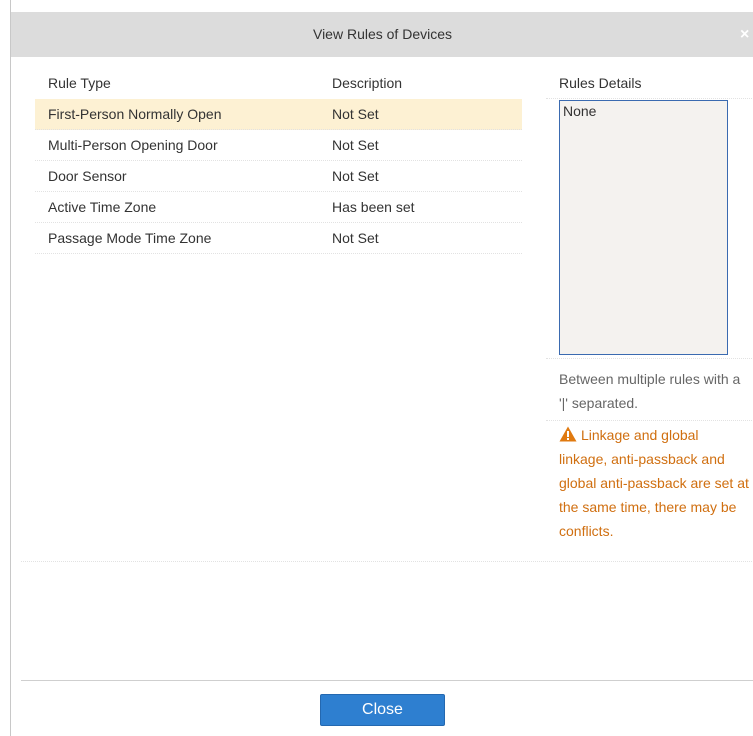 This screenshot has width=753, height=736. Describe the element at coordinates (382, 710) in the screenshot. I see `close-button: Close` at that location.